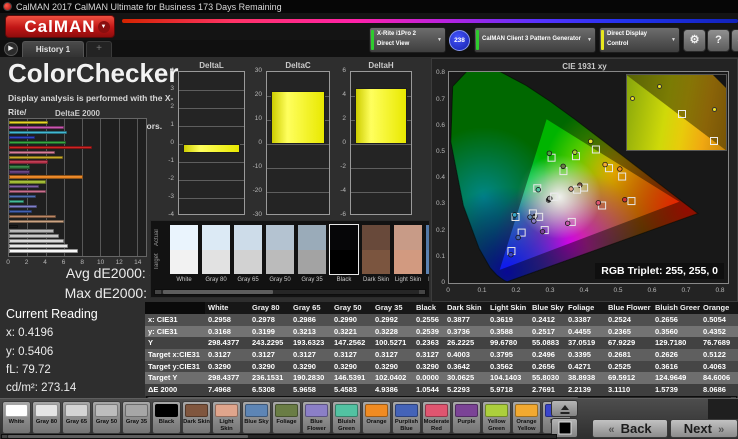 The image size is (738, 439). Describe the element at coordinates (11, 49) in the screenshot. I see `tab-overflow-arrow-icon: ▶` at that location.